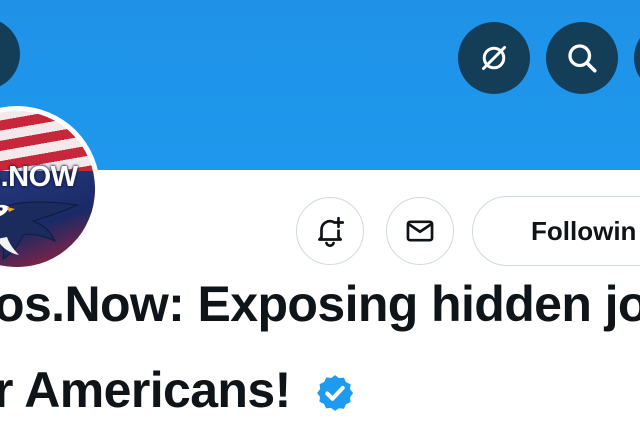 This screenshot has height=426, width=640. I want to click on mute-button, so click(494, 58).